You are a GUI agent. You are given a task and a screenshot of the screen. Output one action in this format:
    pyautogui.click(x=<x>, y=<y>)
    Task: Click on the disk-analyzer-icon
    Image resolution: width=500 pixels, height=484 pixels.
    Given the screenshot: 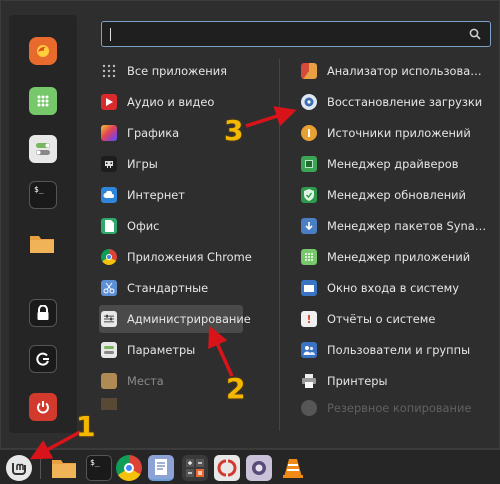 What is the action you would take?
    pyautogui.click(x=309, y=71)
    